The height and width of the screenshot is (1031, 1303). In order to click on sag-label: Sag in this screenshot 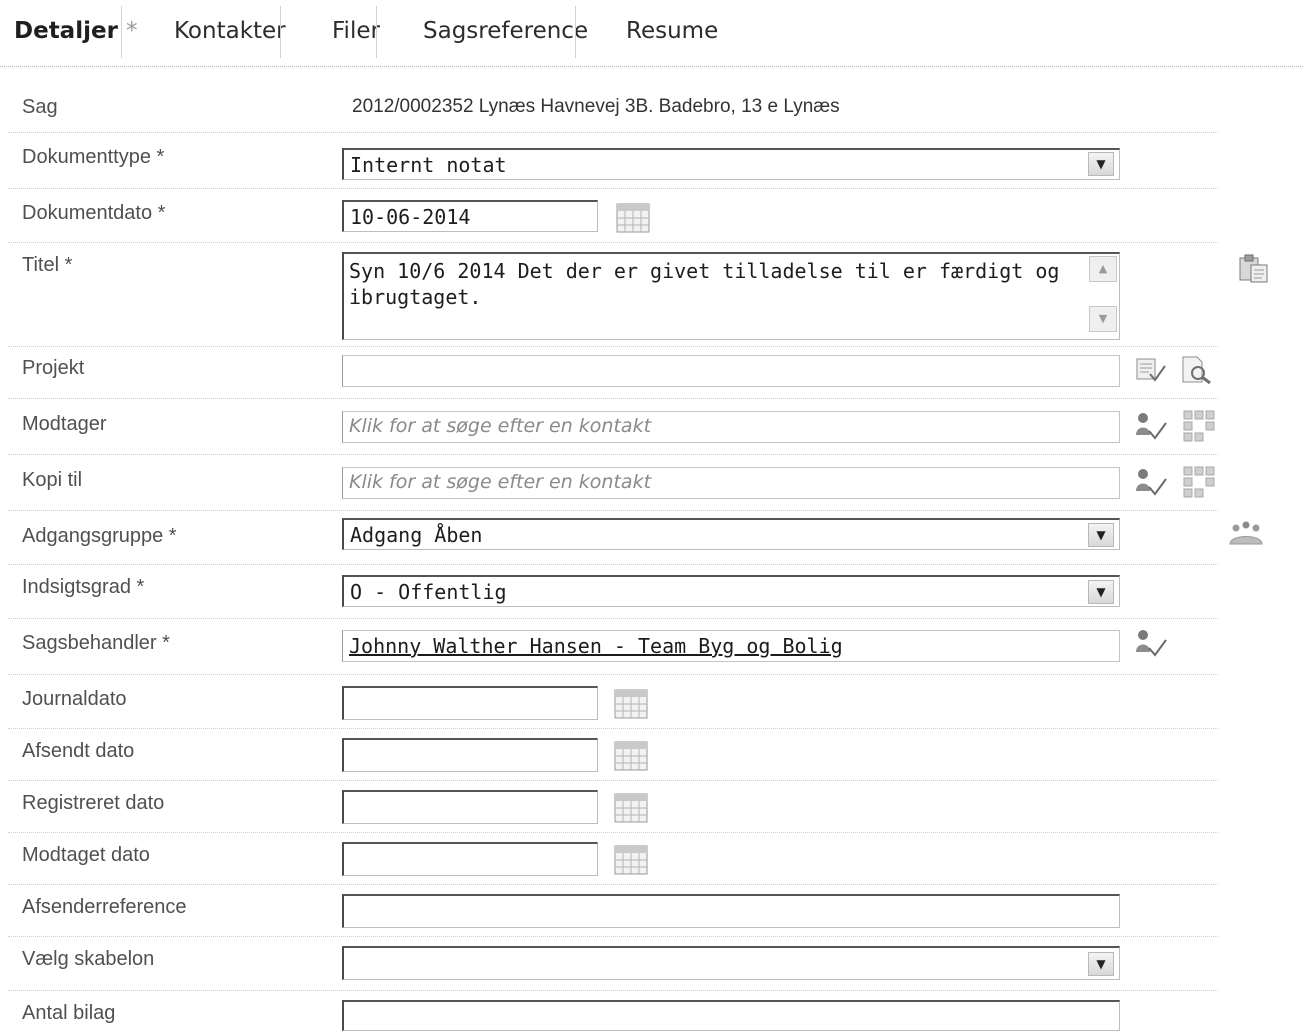, I will do `click(40, 107)`.